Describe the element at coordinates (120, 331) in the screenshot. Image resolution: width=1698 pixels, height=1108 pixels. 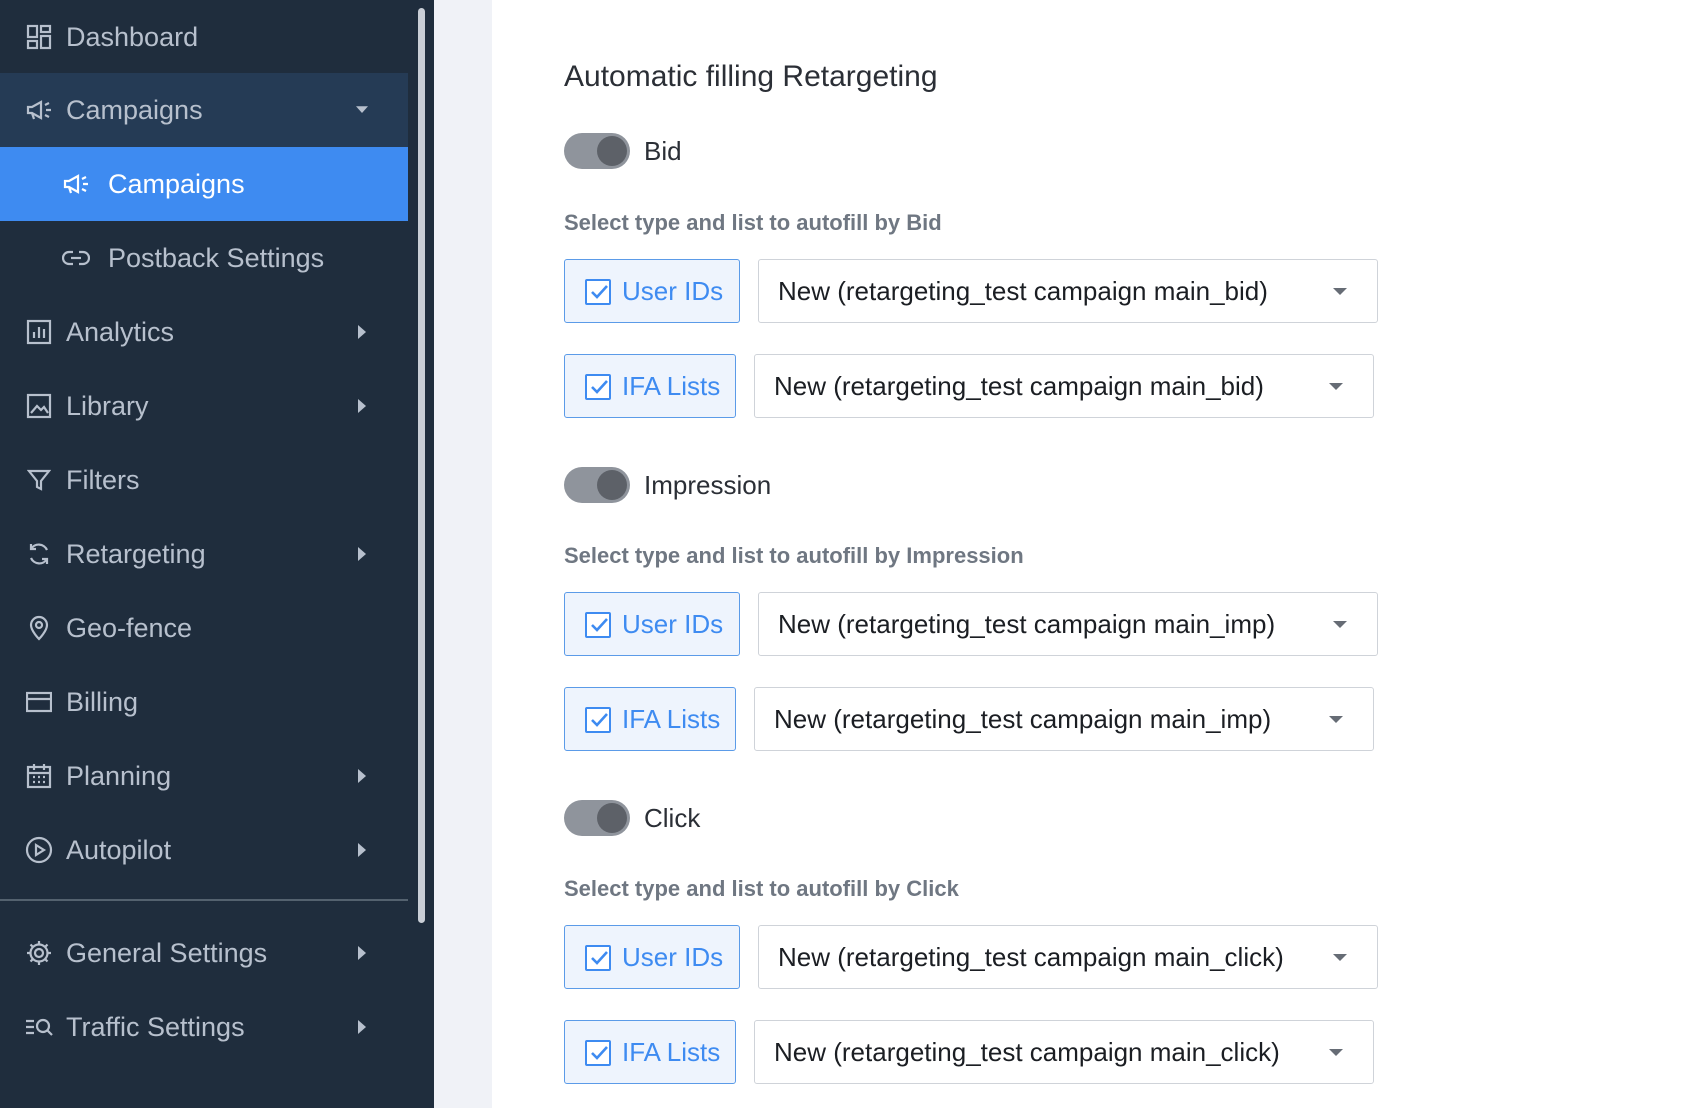
I see `sidebar-item-label: Analytics` at that location.